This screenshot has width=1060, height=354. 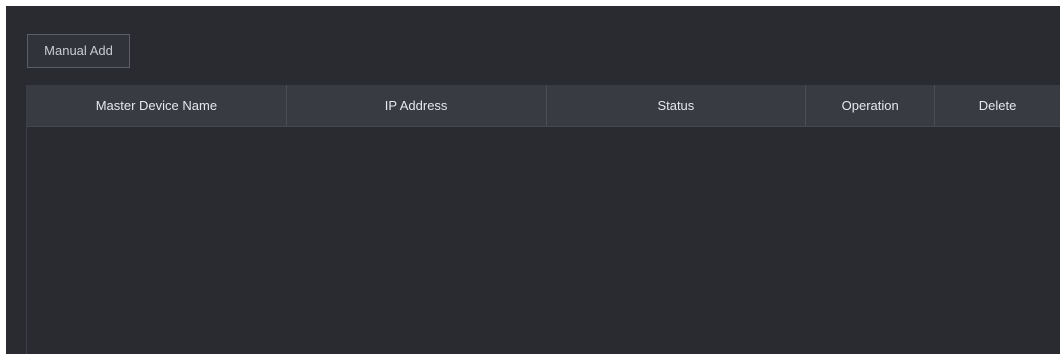 I want to click on manual-add-button: Manual Add, so click(x=78, y=51).